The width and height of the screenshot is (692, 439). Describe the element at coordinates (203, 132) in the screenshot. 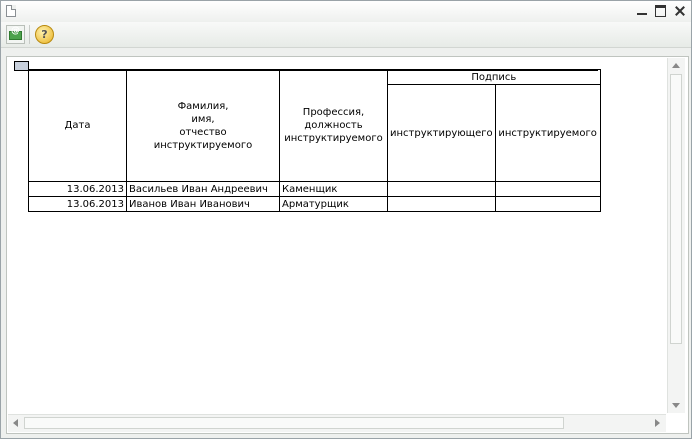

I see `header-name-line: отчество` at that location.